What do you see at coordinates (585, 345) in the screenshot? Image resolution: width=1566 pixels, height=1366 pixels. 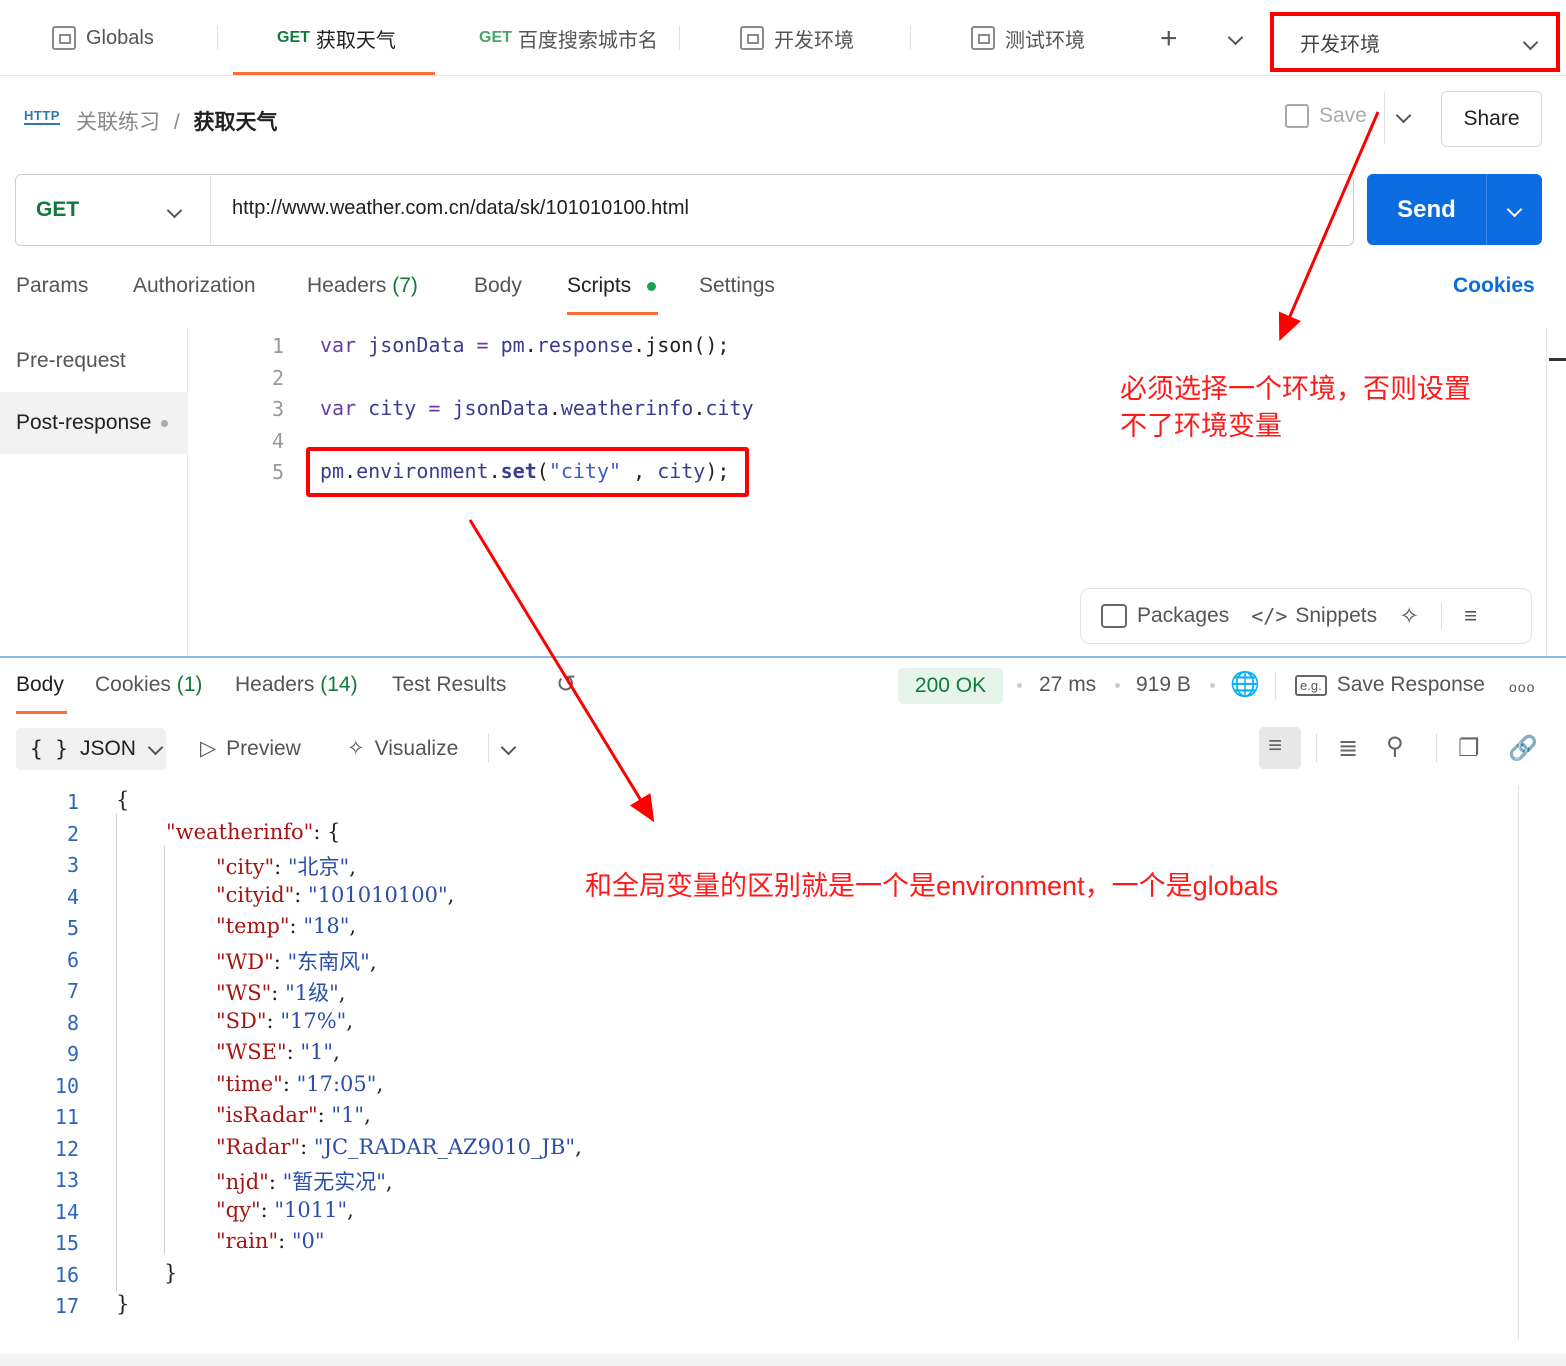 I see `code-token: response` at bounding box center [585, 345].